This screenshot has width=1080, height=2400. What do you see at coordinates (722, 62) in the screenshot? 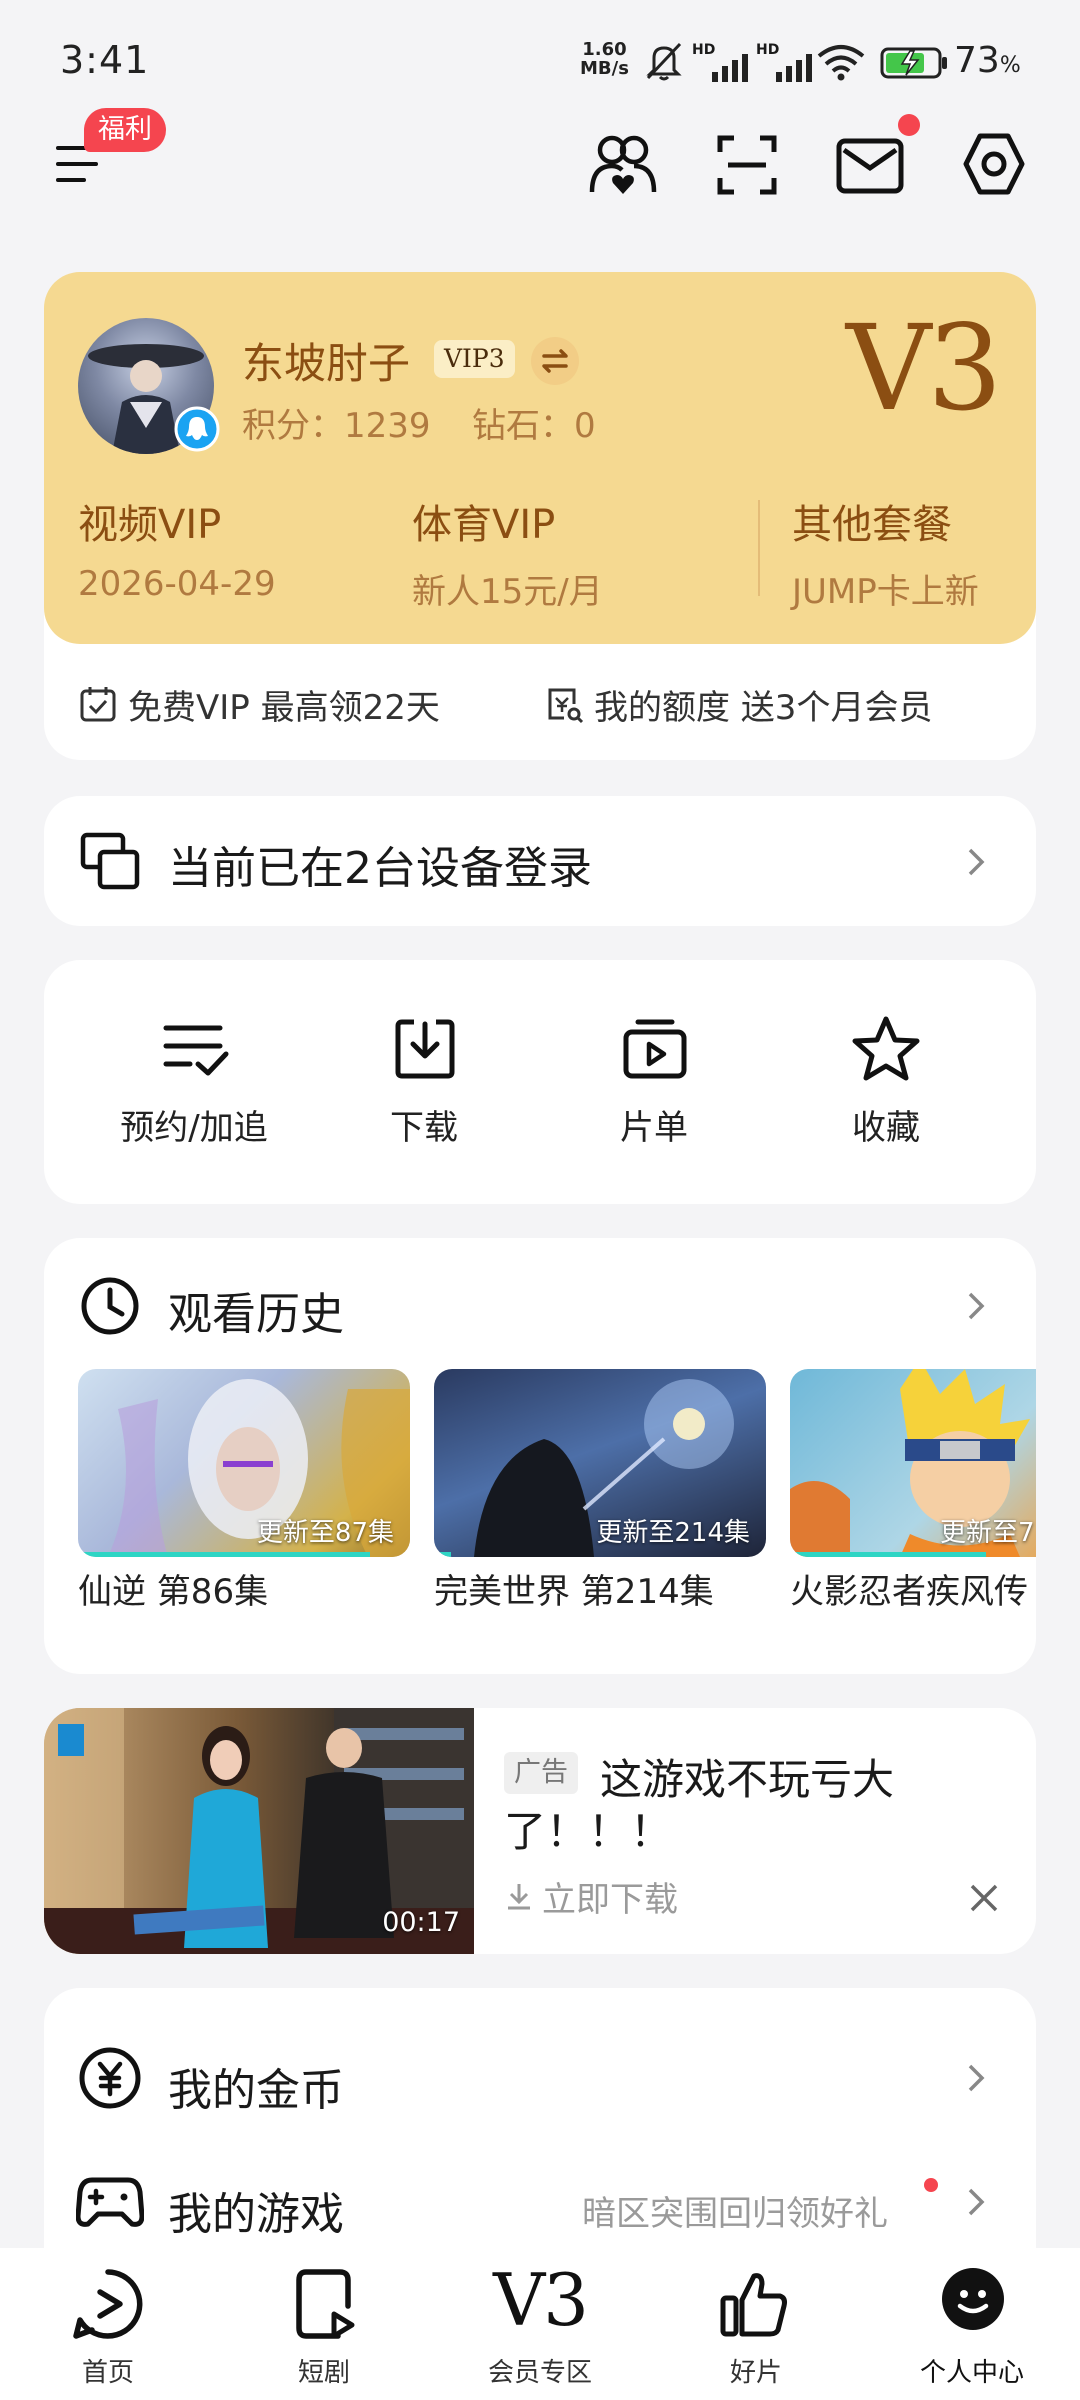
I see `cell-signal-1-icon: HD` at bounding box center [722, 62].